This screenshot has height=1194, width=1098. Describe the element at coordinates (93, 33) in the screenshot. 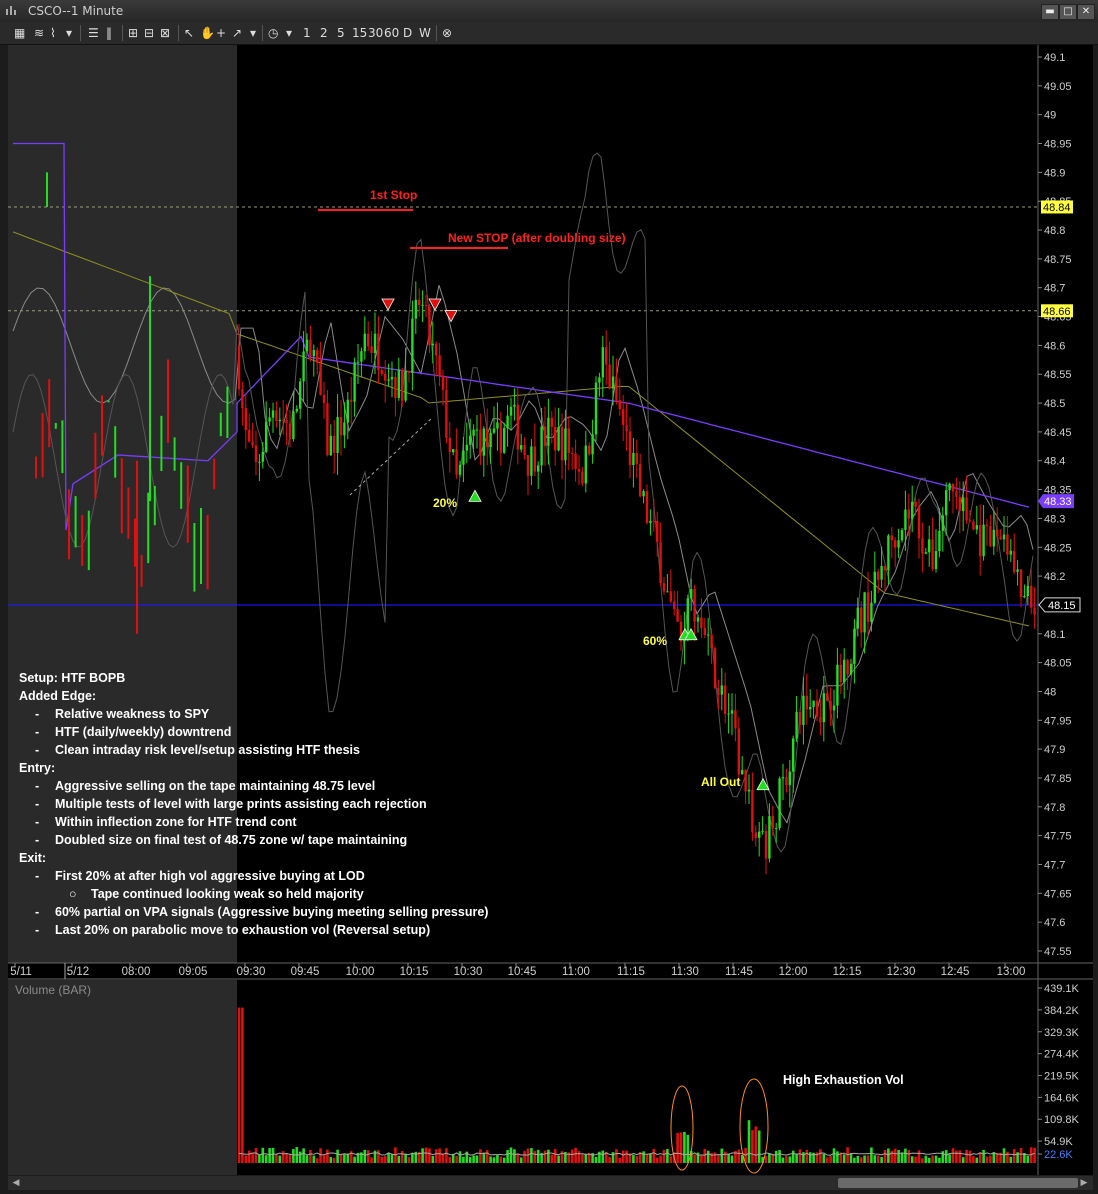

I see `lines-icon: ☰` at that location.